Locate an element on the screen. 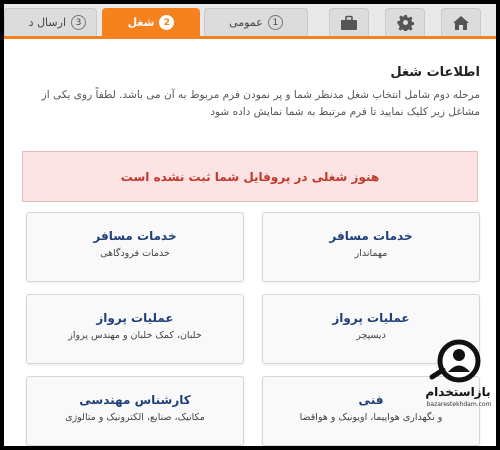  tab-bar: 1 عمومی 2 شغل 3 ارسال د is located at coordinates (250, 21).